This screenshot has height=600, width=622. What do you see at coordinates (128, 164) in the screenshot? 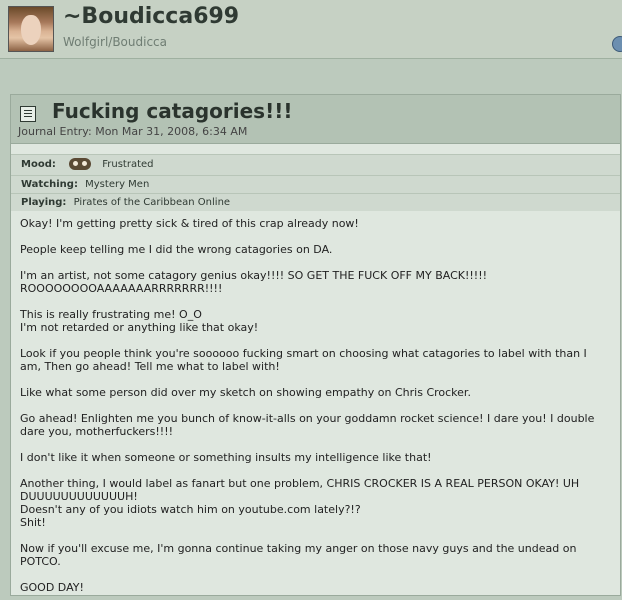
I see `mood-value: Frustrated` at bounding box center [128, 164].